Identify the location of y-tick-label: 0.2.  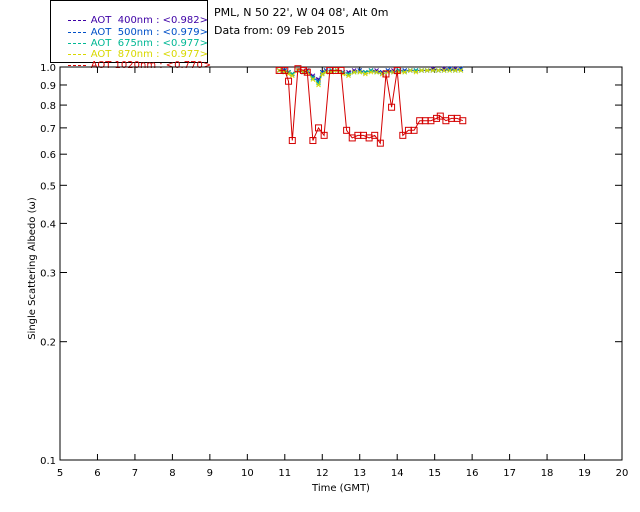
(48, 343).